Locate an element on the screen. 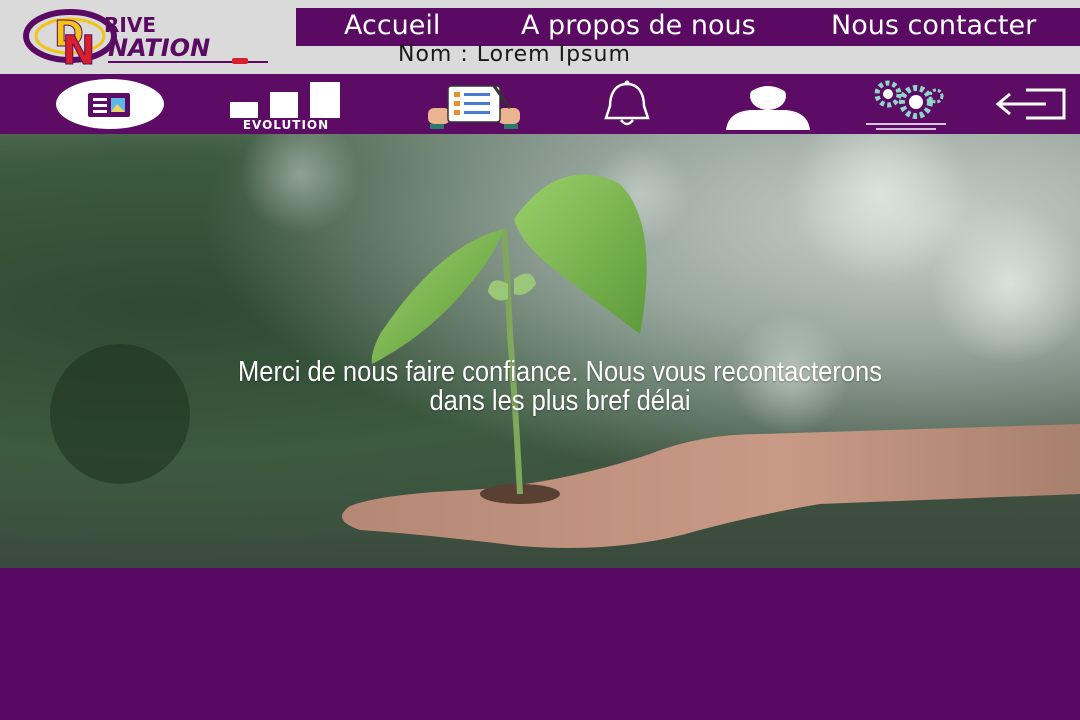  nav-accueil-link: Accueil is located at coordinates (392, 25).